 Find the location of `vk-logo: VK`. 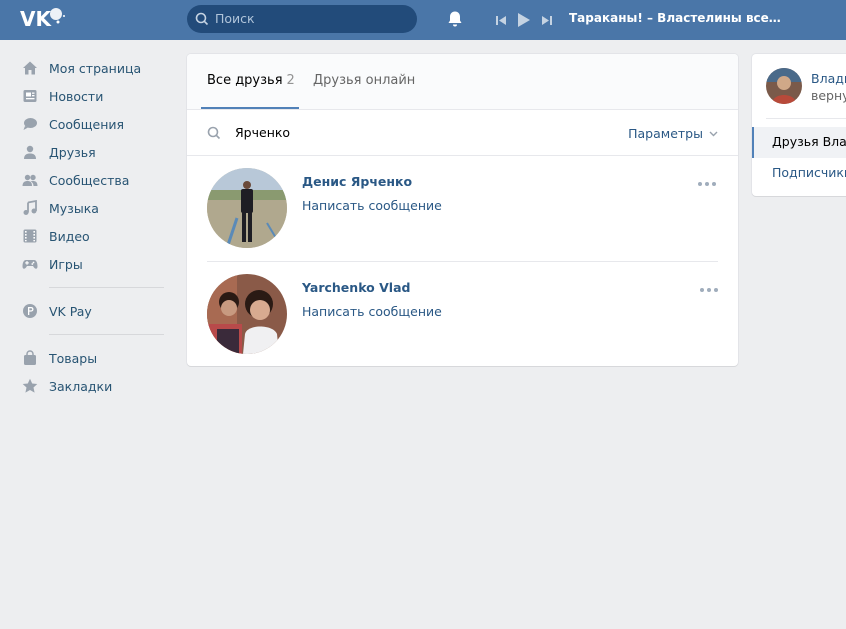

vk-logo: VK is located at coordinates (43, 19).